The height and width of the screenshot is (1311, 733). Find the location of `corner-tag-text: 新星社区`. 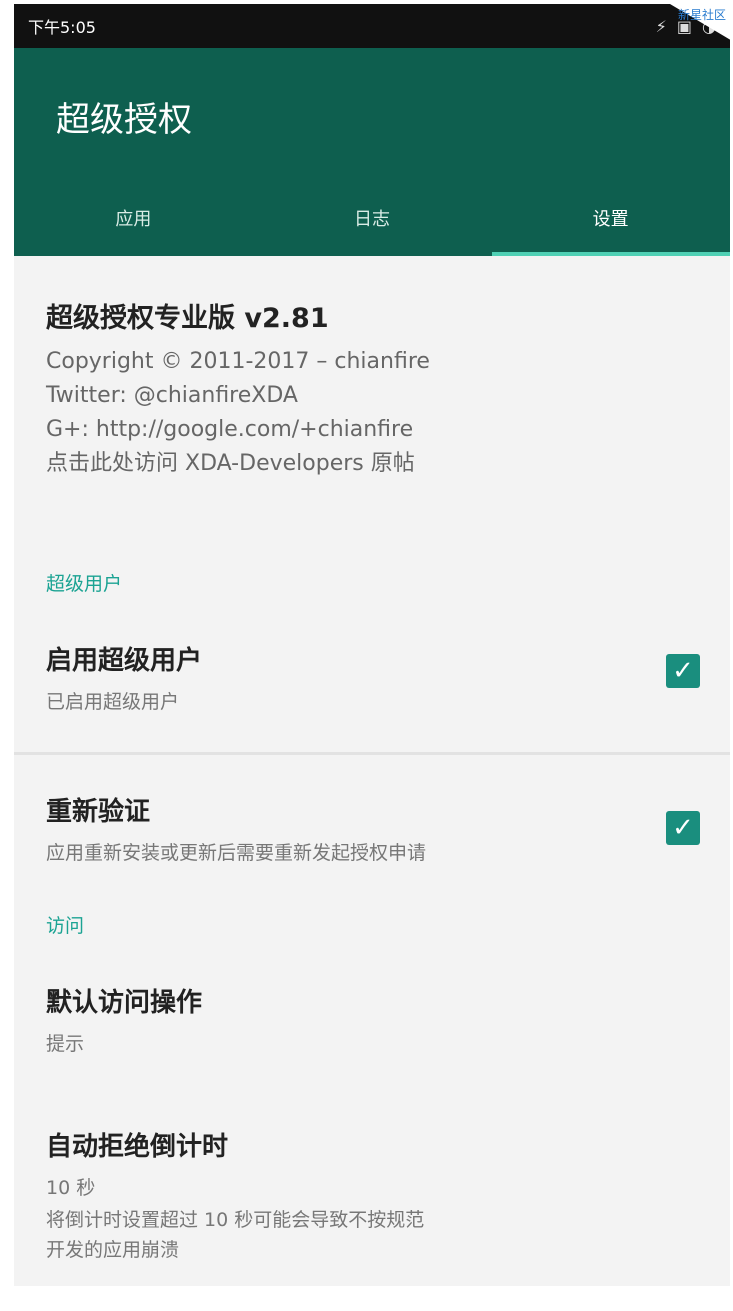

corner-tag-text: 新星社区 is located at coordinates (701, 15).